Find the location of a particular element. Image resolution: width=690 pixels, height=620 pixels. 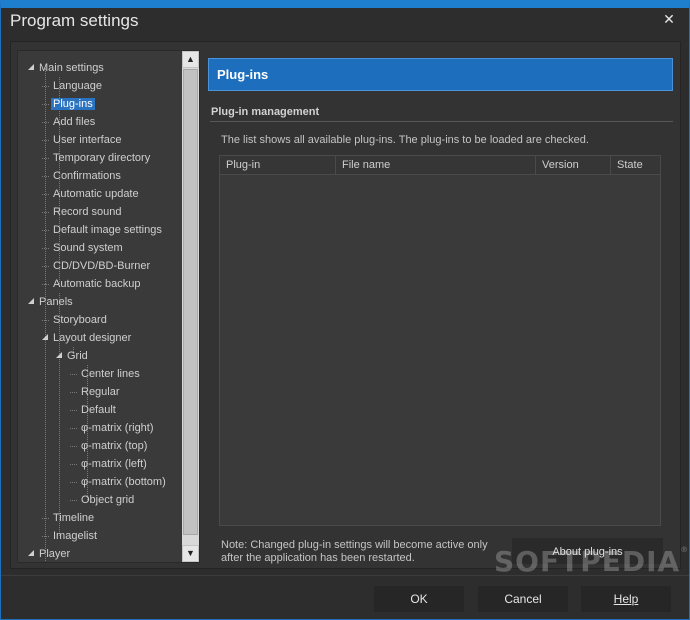

ok-button-label: OK is located at coordinates (419, 599).